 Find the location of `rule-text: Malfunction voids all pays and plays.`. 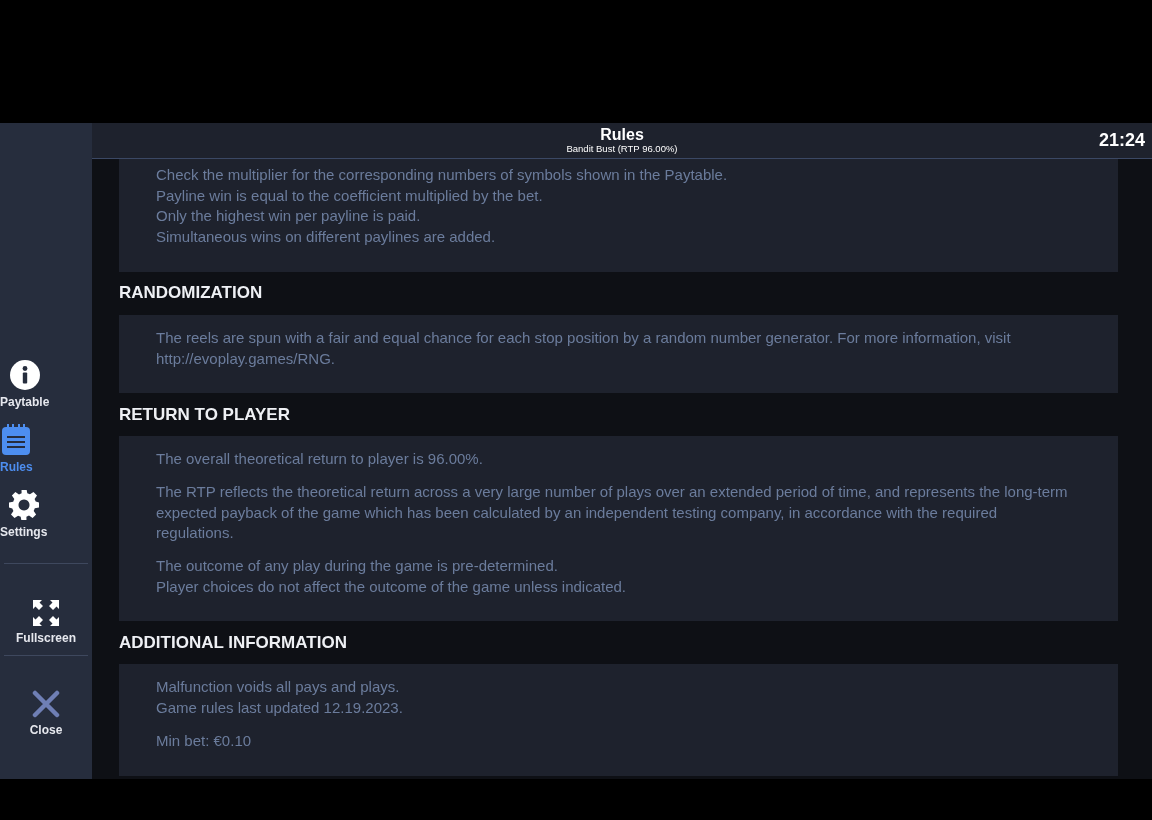

rule-text: Malfunction voids all pays and plays. is located at coordinates (278, 687).